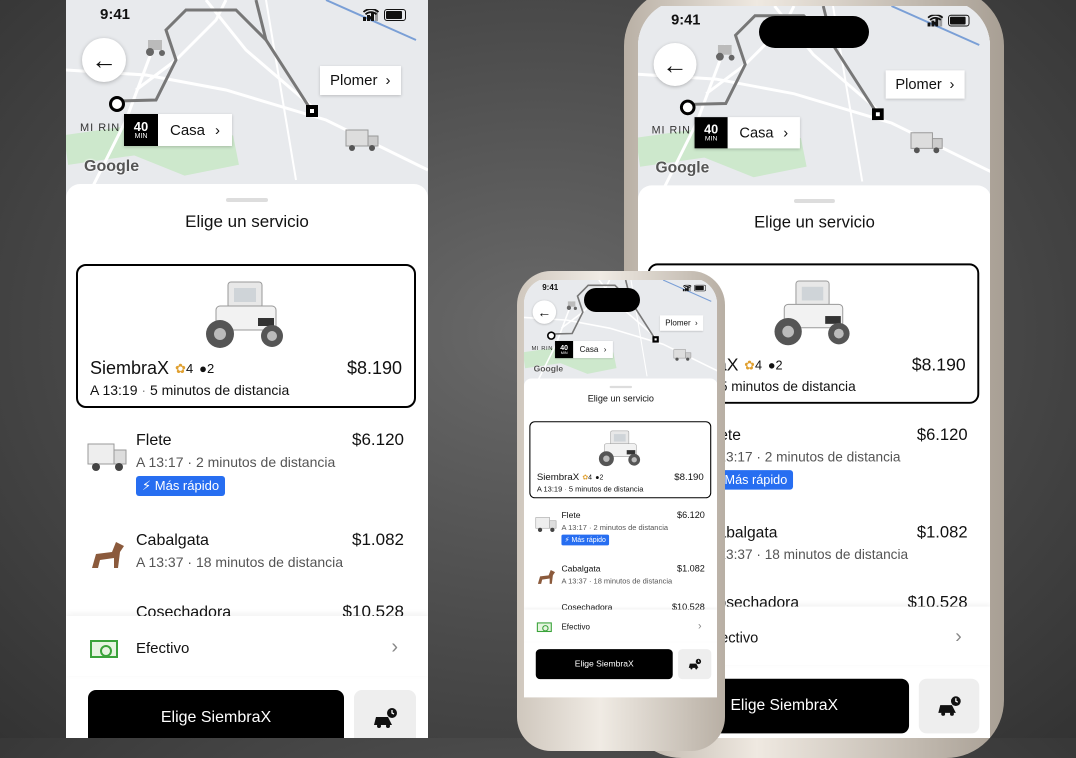 This screenshot has height=758, width=1076. Describe the element at coordinates (203, 368) in the screenshot. I see `person-icon: ●` at that location.